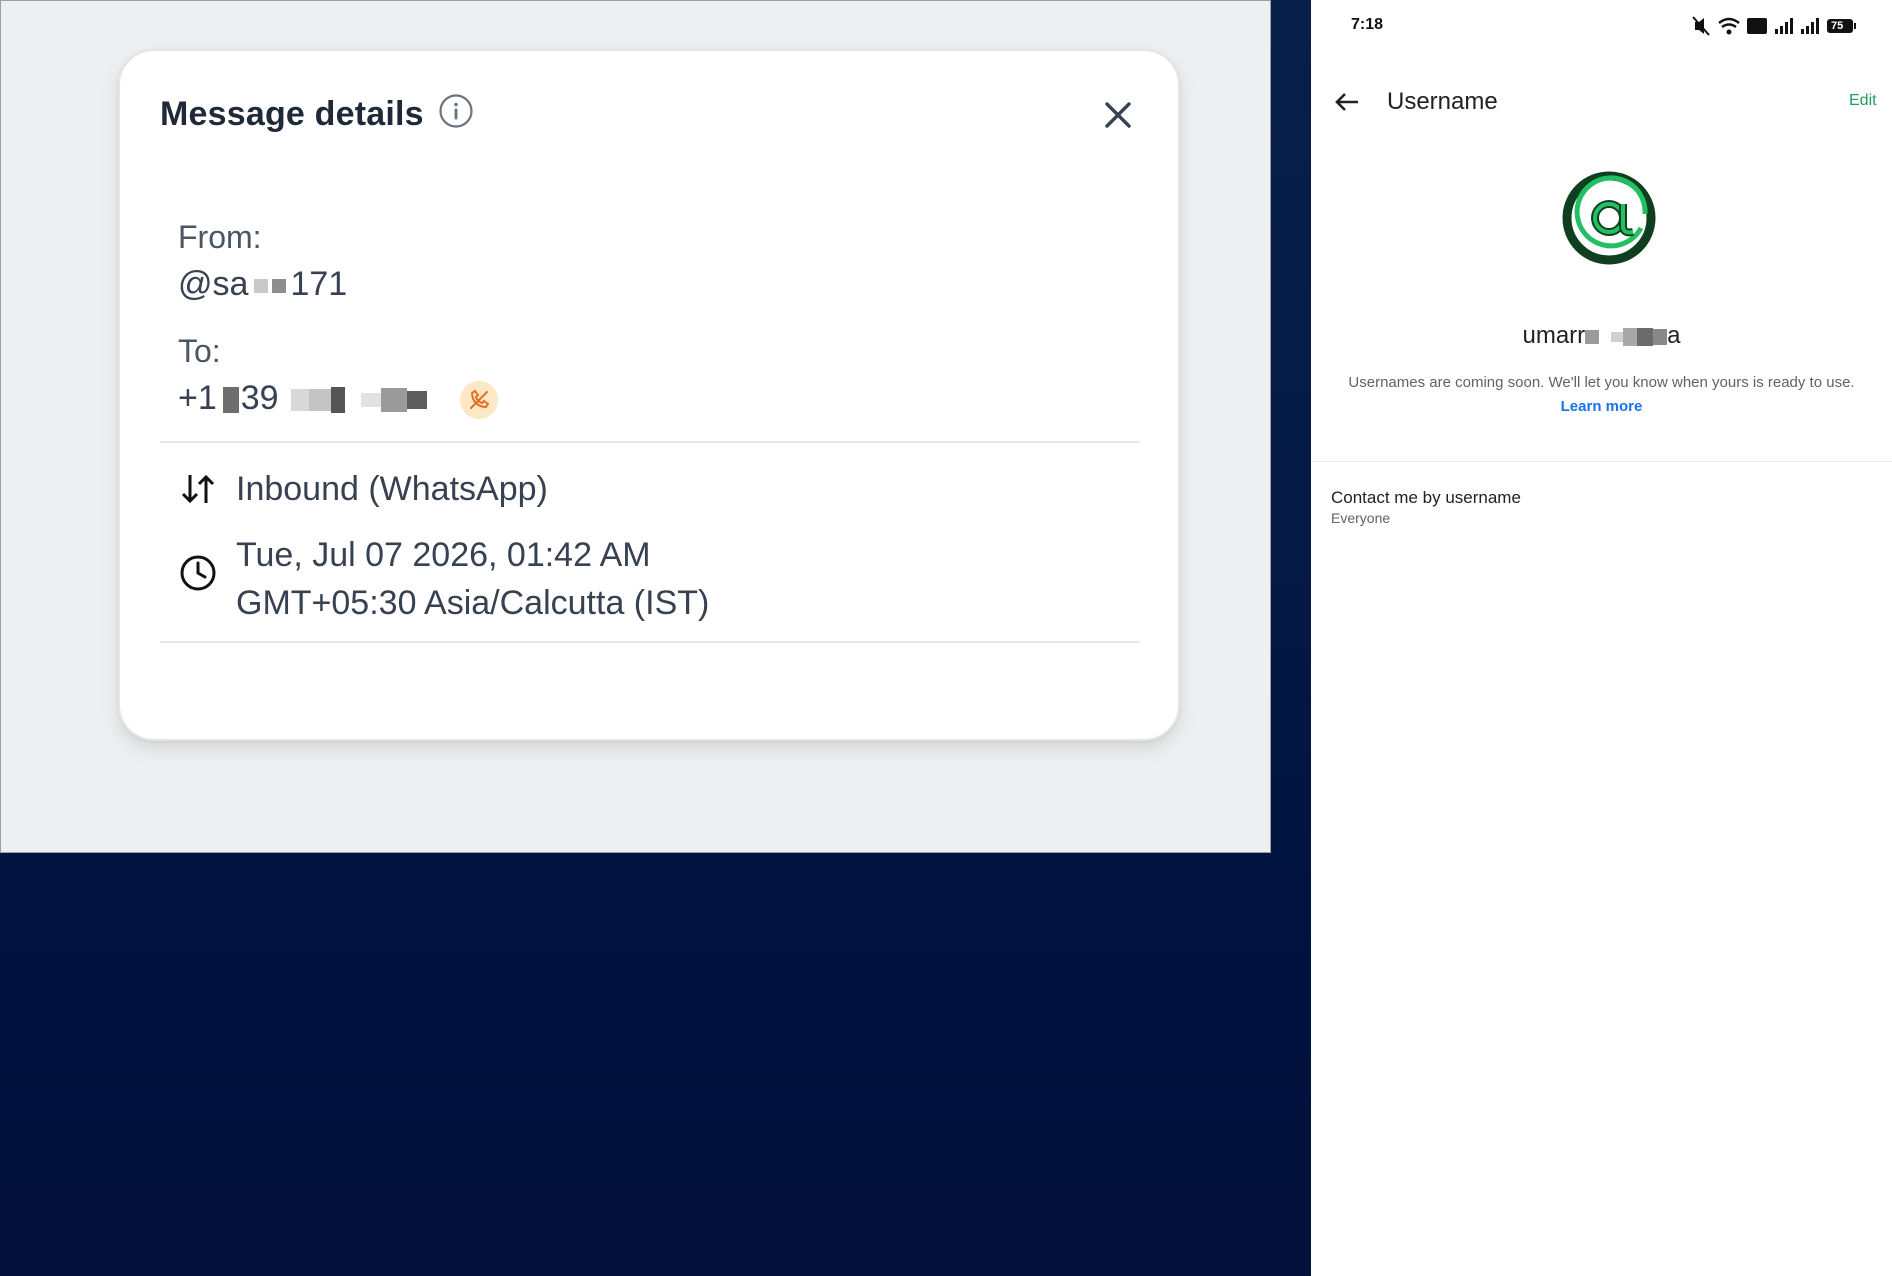 The image size is (1892, 1276). I want to click on from-value: @sa 171, so click(262, 284).